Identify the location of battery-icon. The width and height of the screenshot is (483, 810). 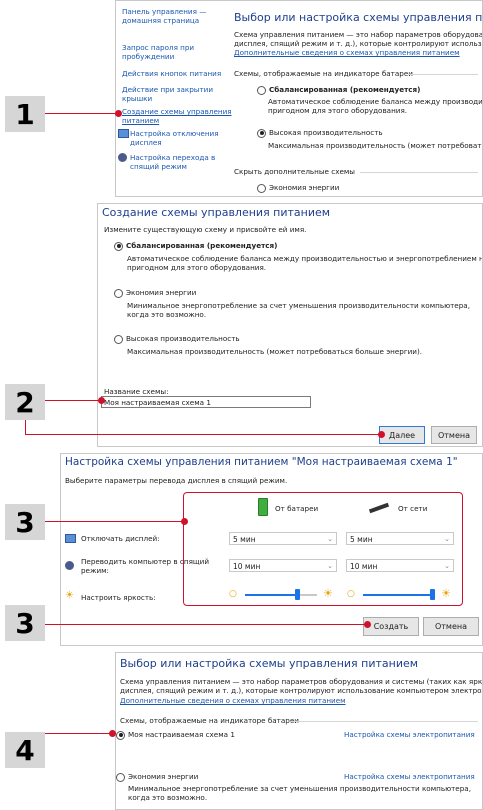
(263, 507).